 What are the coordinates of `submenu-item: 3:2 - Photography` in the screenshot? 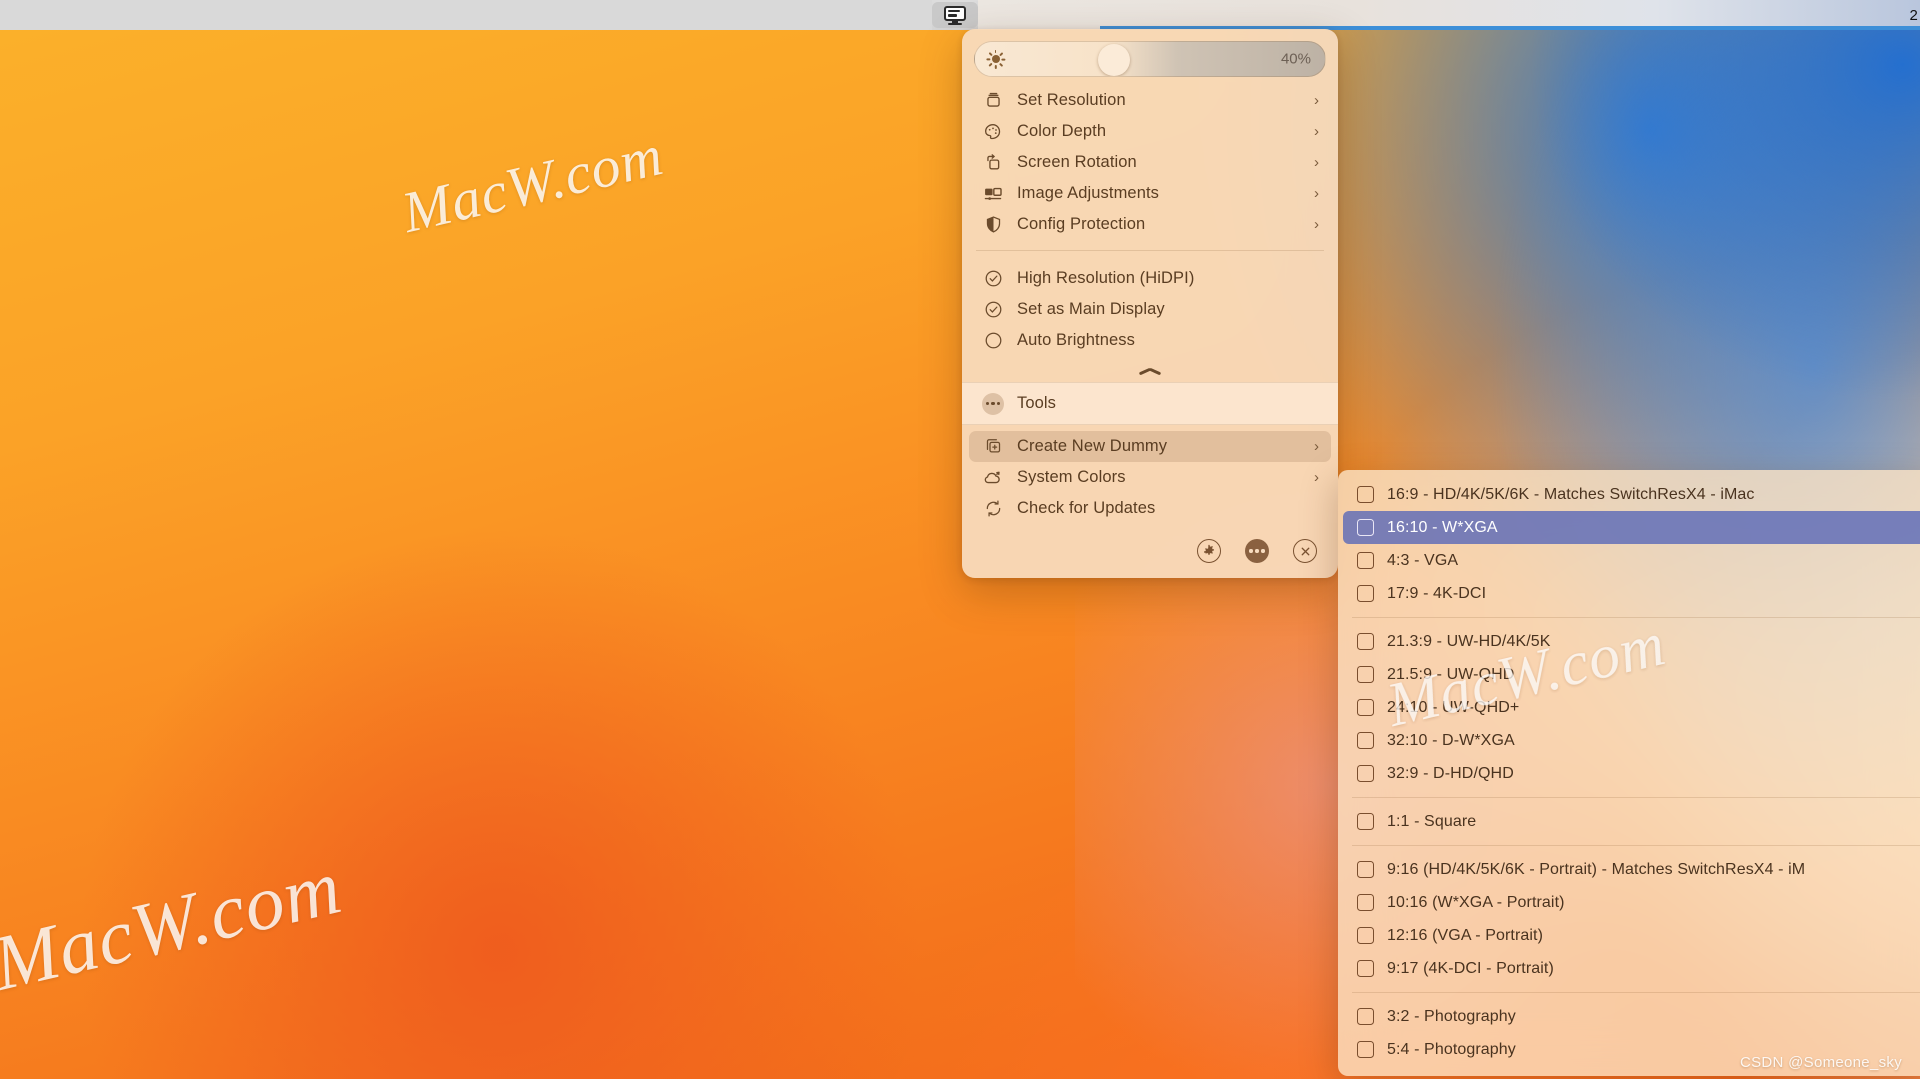 It's located at (1631, 1016).